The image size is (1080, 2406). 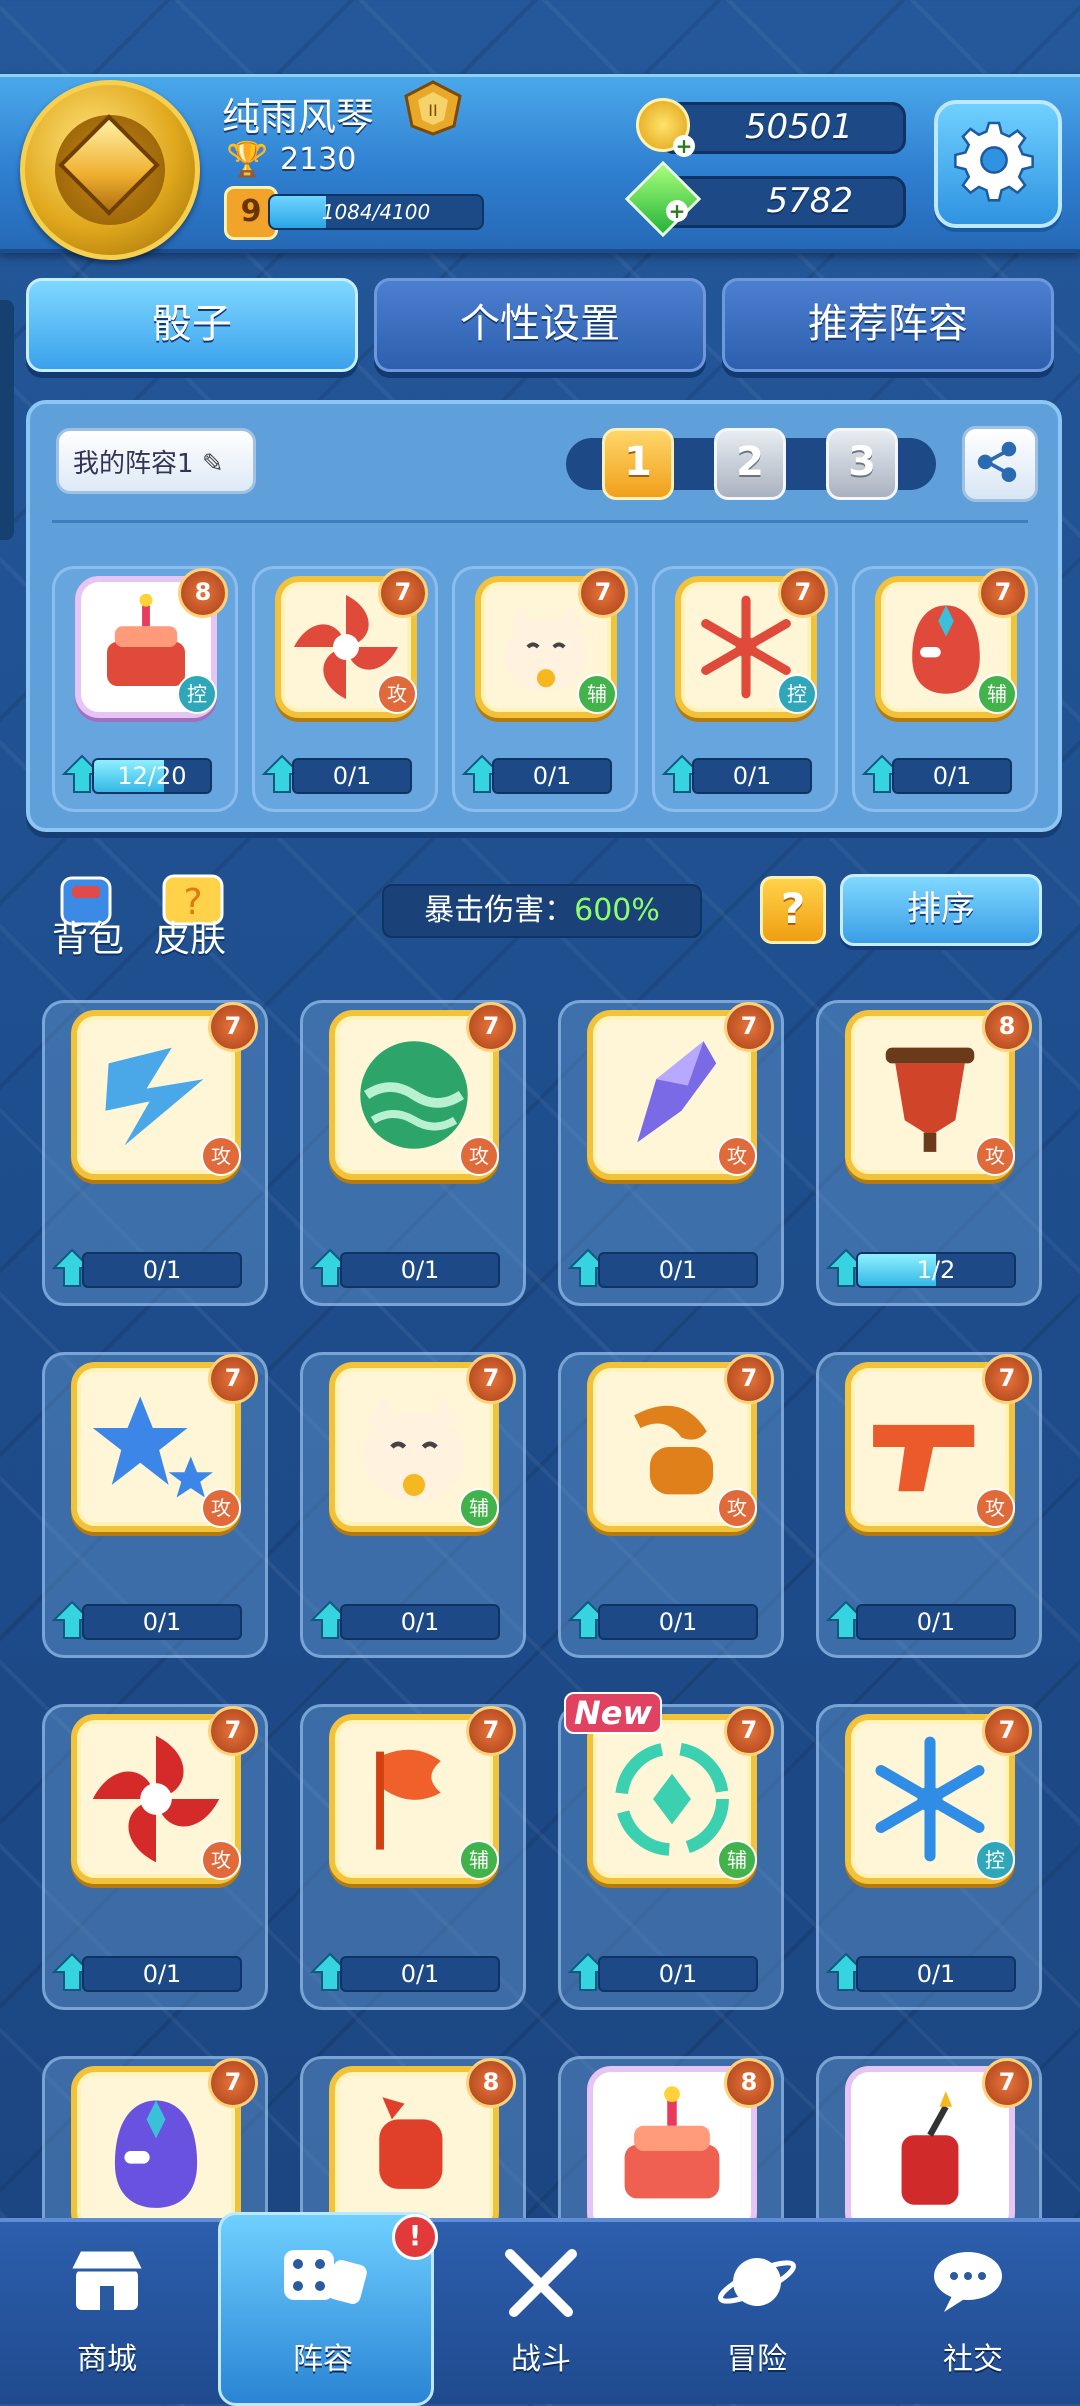 What do you see at coordinates (888, 325) in the screenshot?
I see `tab-recommended: 推荐阵容` at bounding box center [888, 325].